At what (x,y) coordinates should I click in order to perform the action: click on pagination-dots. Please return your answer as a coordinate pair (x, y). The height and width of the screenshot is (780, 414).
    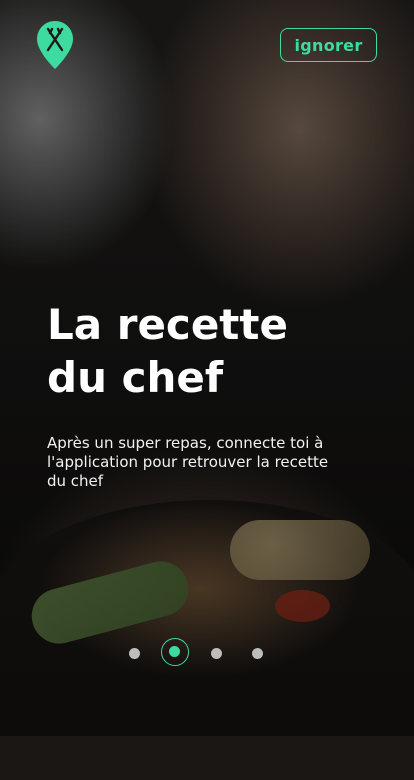
    Looking at the image, I should click on (207, 654).